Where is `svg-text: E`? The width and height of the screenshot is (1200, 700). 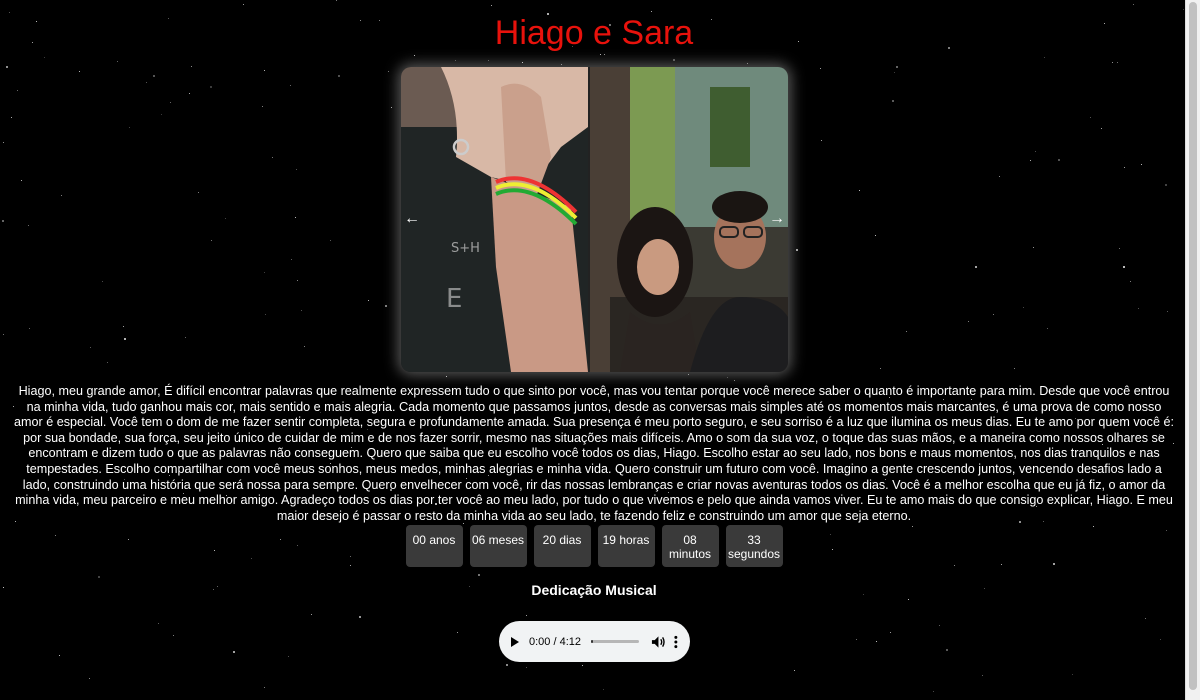
svg-text: E is located at coordinates (454, 299).